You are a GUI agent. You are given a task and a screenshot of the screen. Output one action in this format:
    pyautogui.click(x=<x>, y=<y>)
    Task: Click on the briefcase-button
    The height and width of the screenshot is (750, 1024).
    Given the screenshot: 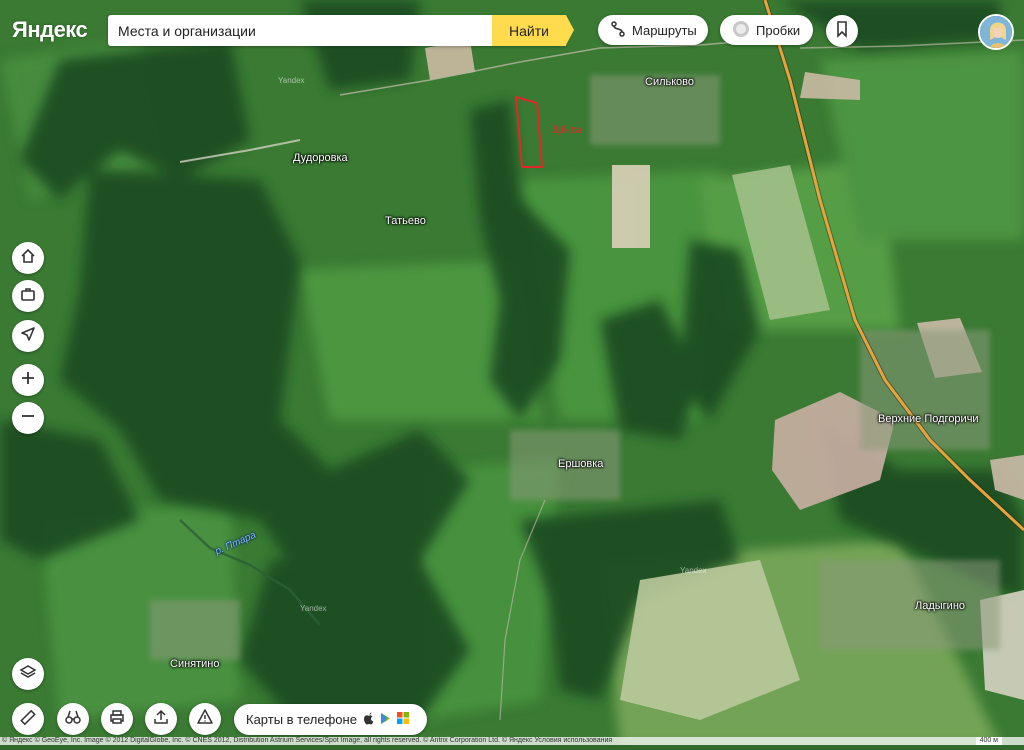 What is the action you would take?
    pyautogui.click(x=28, y=296)
    